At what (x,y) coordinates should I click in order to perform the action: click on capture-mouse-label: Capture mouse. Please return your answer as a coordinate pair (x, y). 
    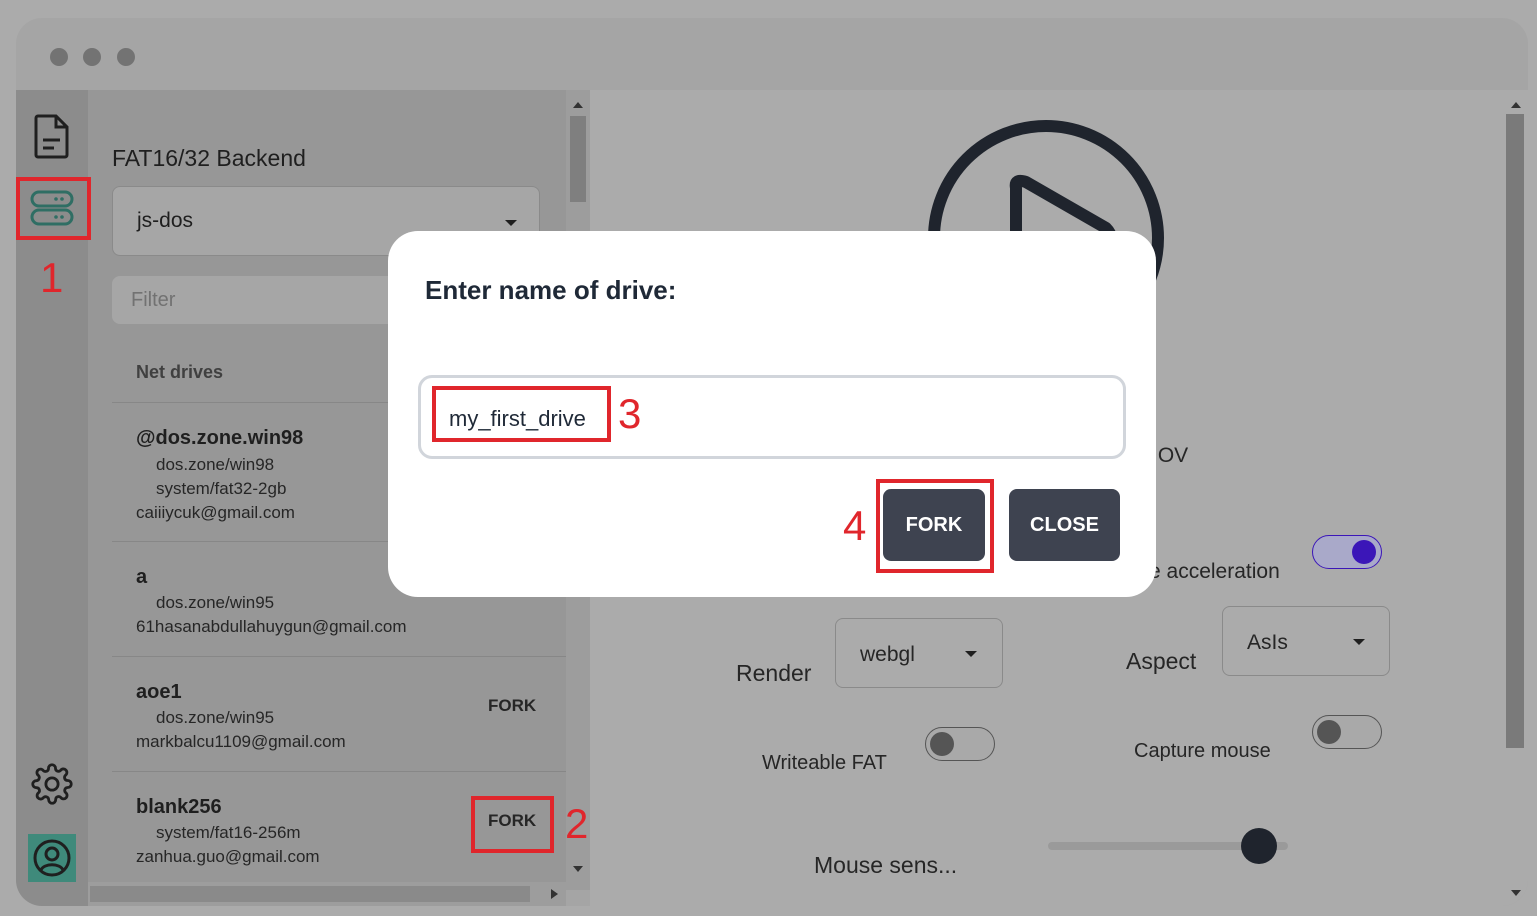
    Looking at the image, I should click on (1202, 751).